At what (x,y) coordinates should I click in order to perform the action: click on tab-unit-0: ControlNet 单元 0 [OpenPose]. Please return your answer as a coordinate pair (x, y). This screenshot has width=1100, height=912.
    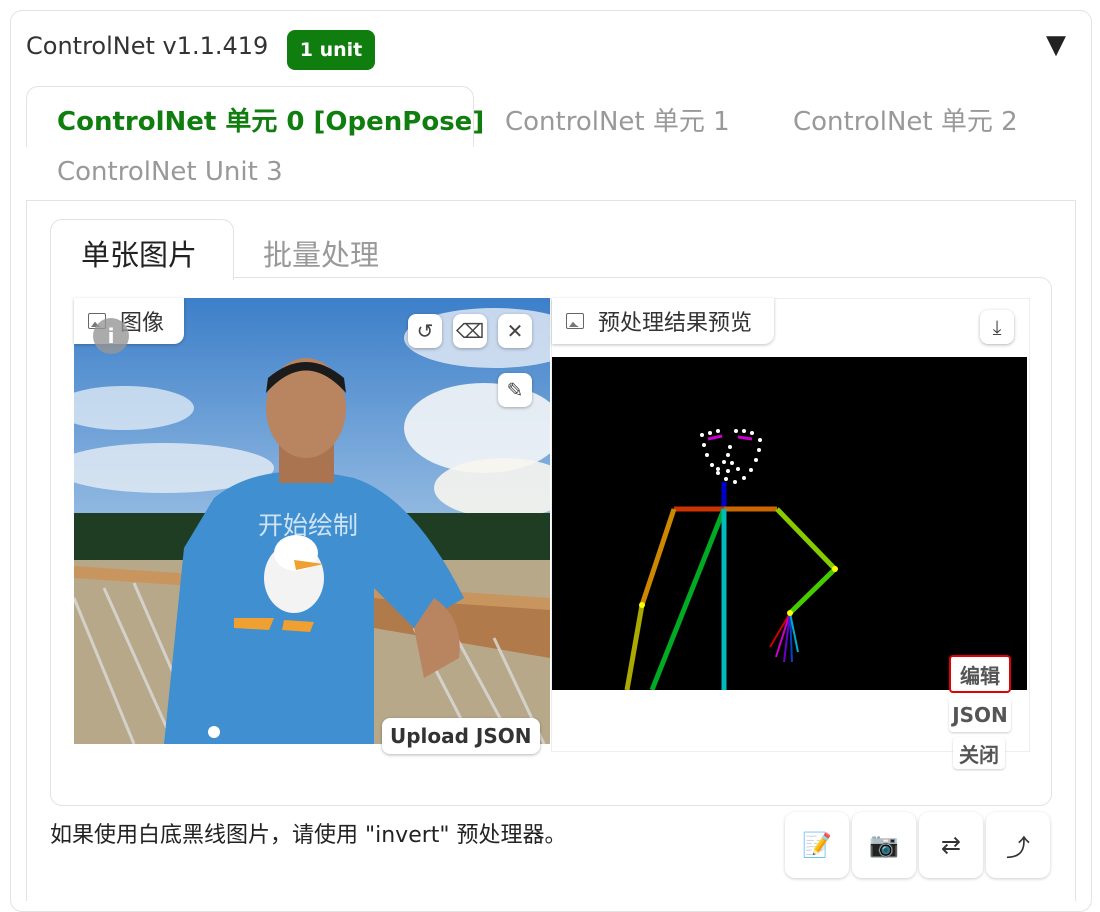
    Looking at the image, I should click on (270, 119).